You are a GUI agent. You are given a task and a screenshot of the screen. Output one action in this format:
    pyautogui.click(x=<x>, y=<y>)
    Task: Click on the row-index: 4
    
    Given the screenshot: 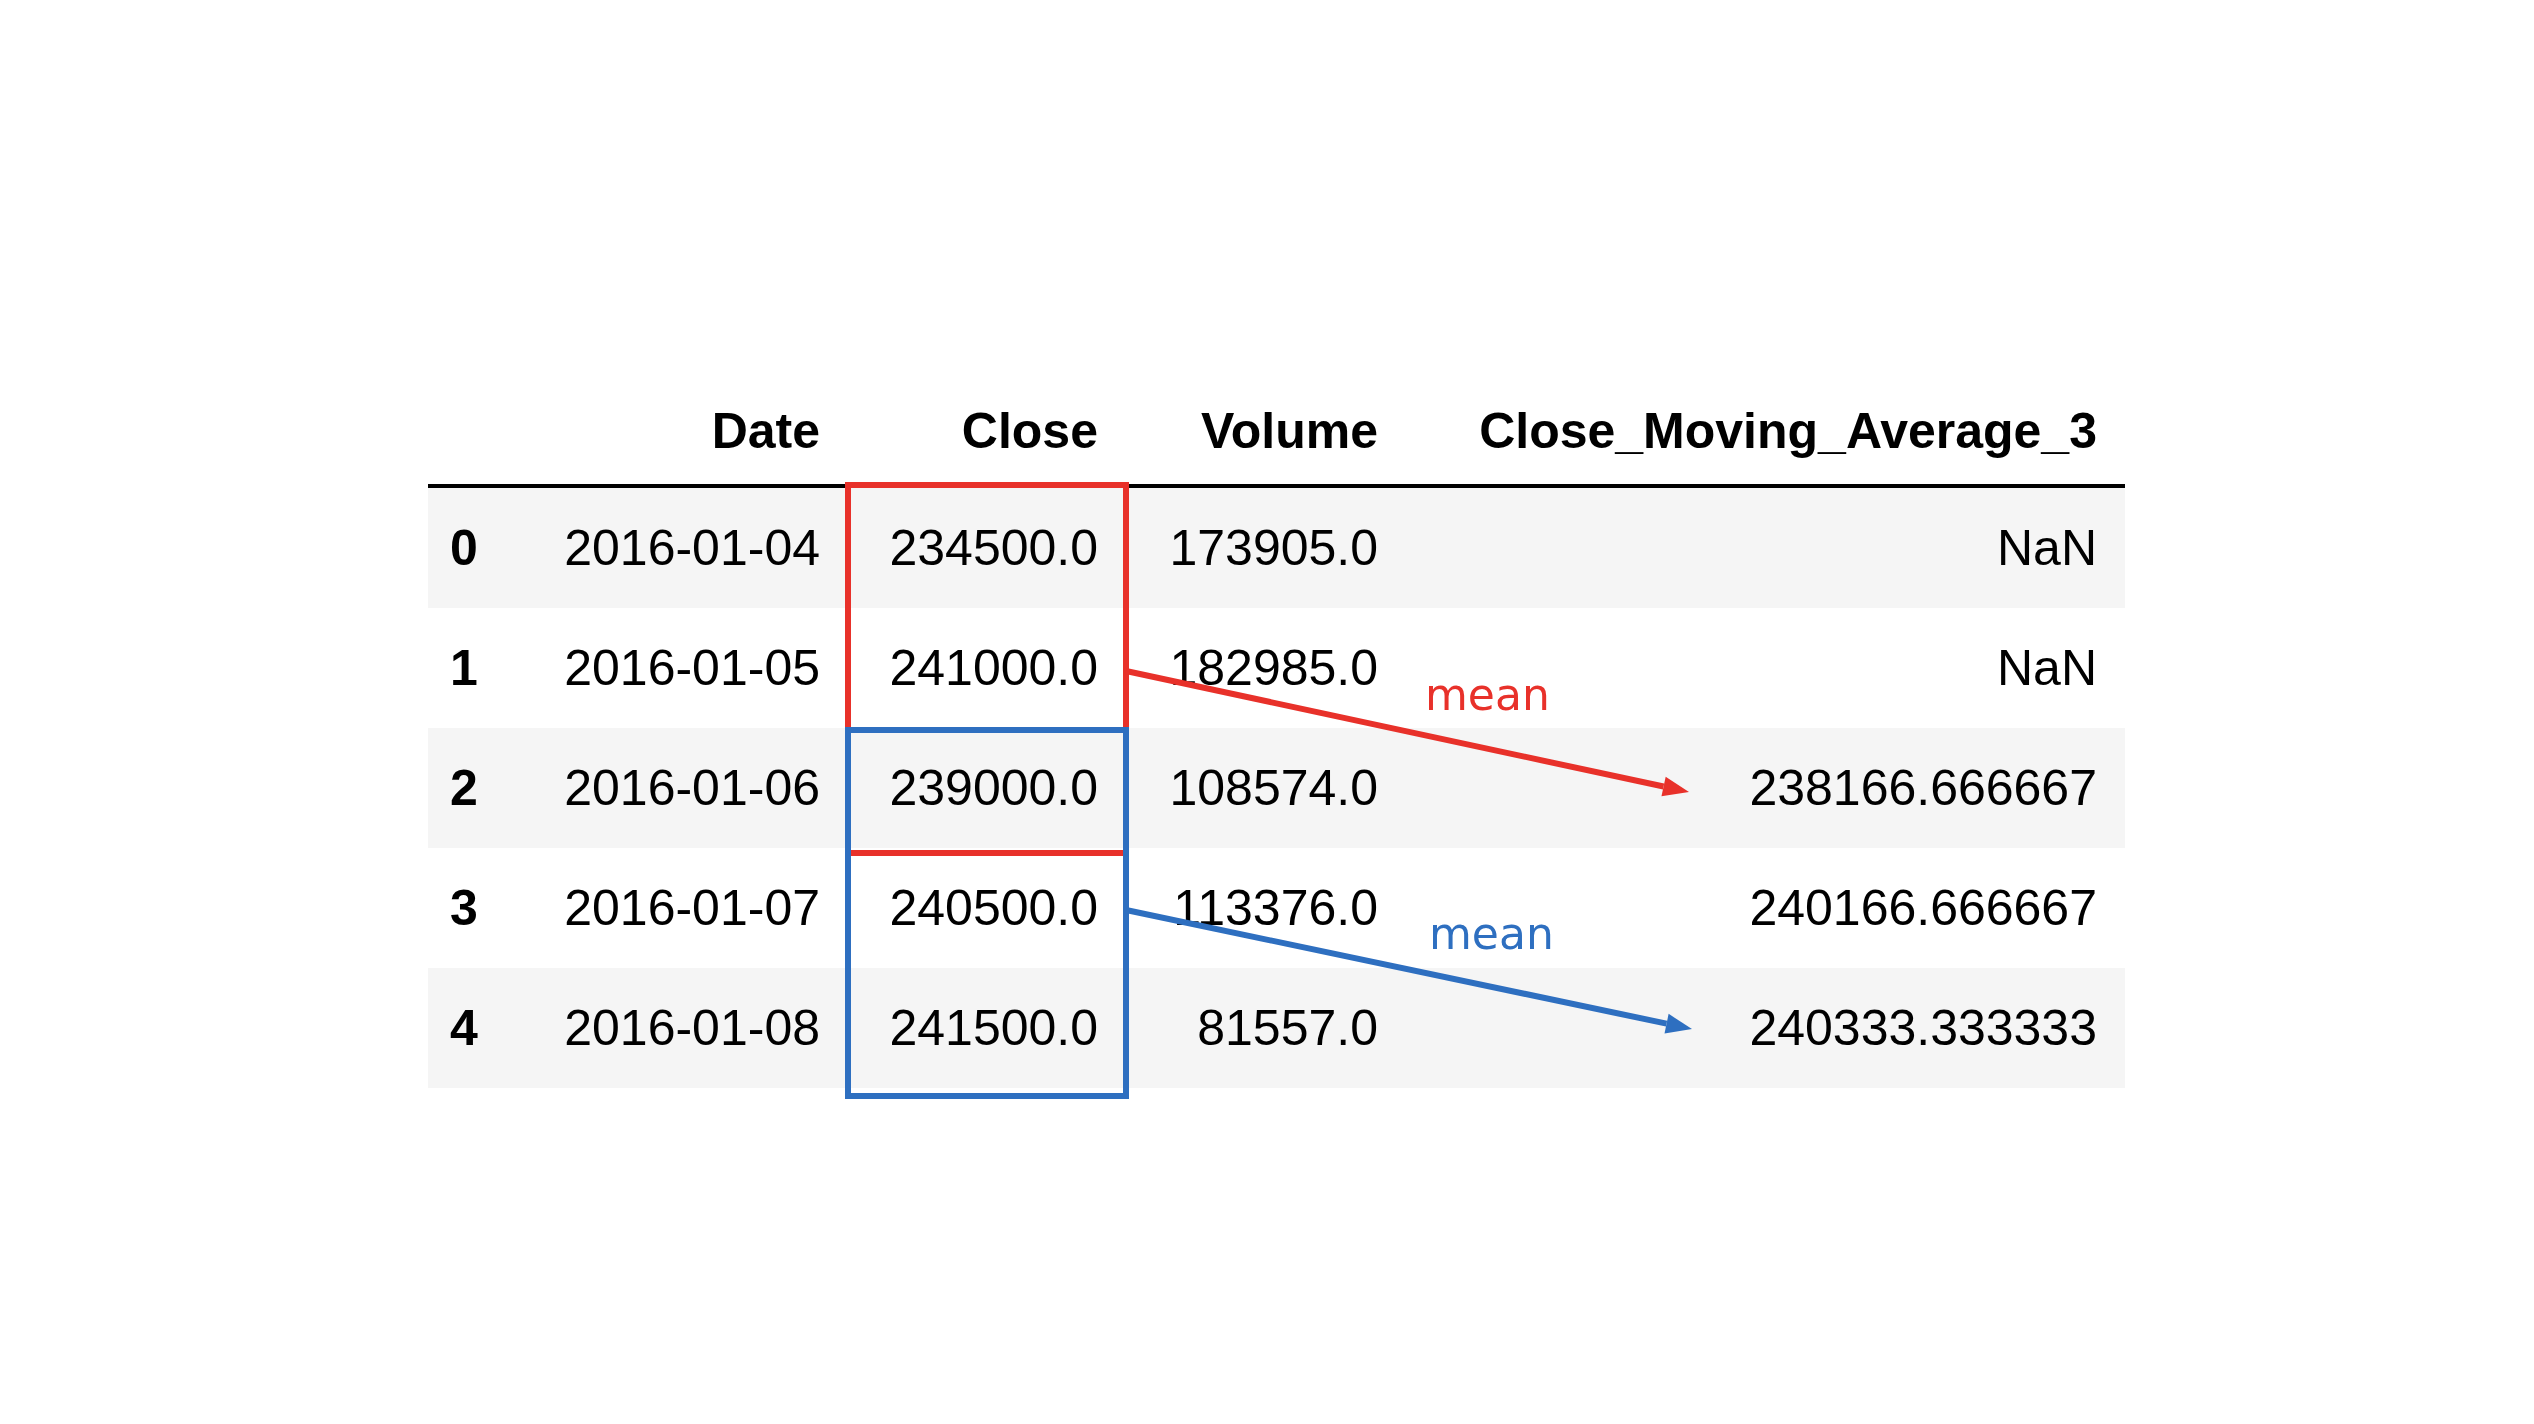 What is the action you would take?
    pyautogui.click(x=464, y=1028)
    